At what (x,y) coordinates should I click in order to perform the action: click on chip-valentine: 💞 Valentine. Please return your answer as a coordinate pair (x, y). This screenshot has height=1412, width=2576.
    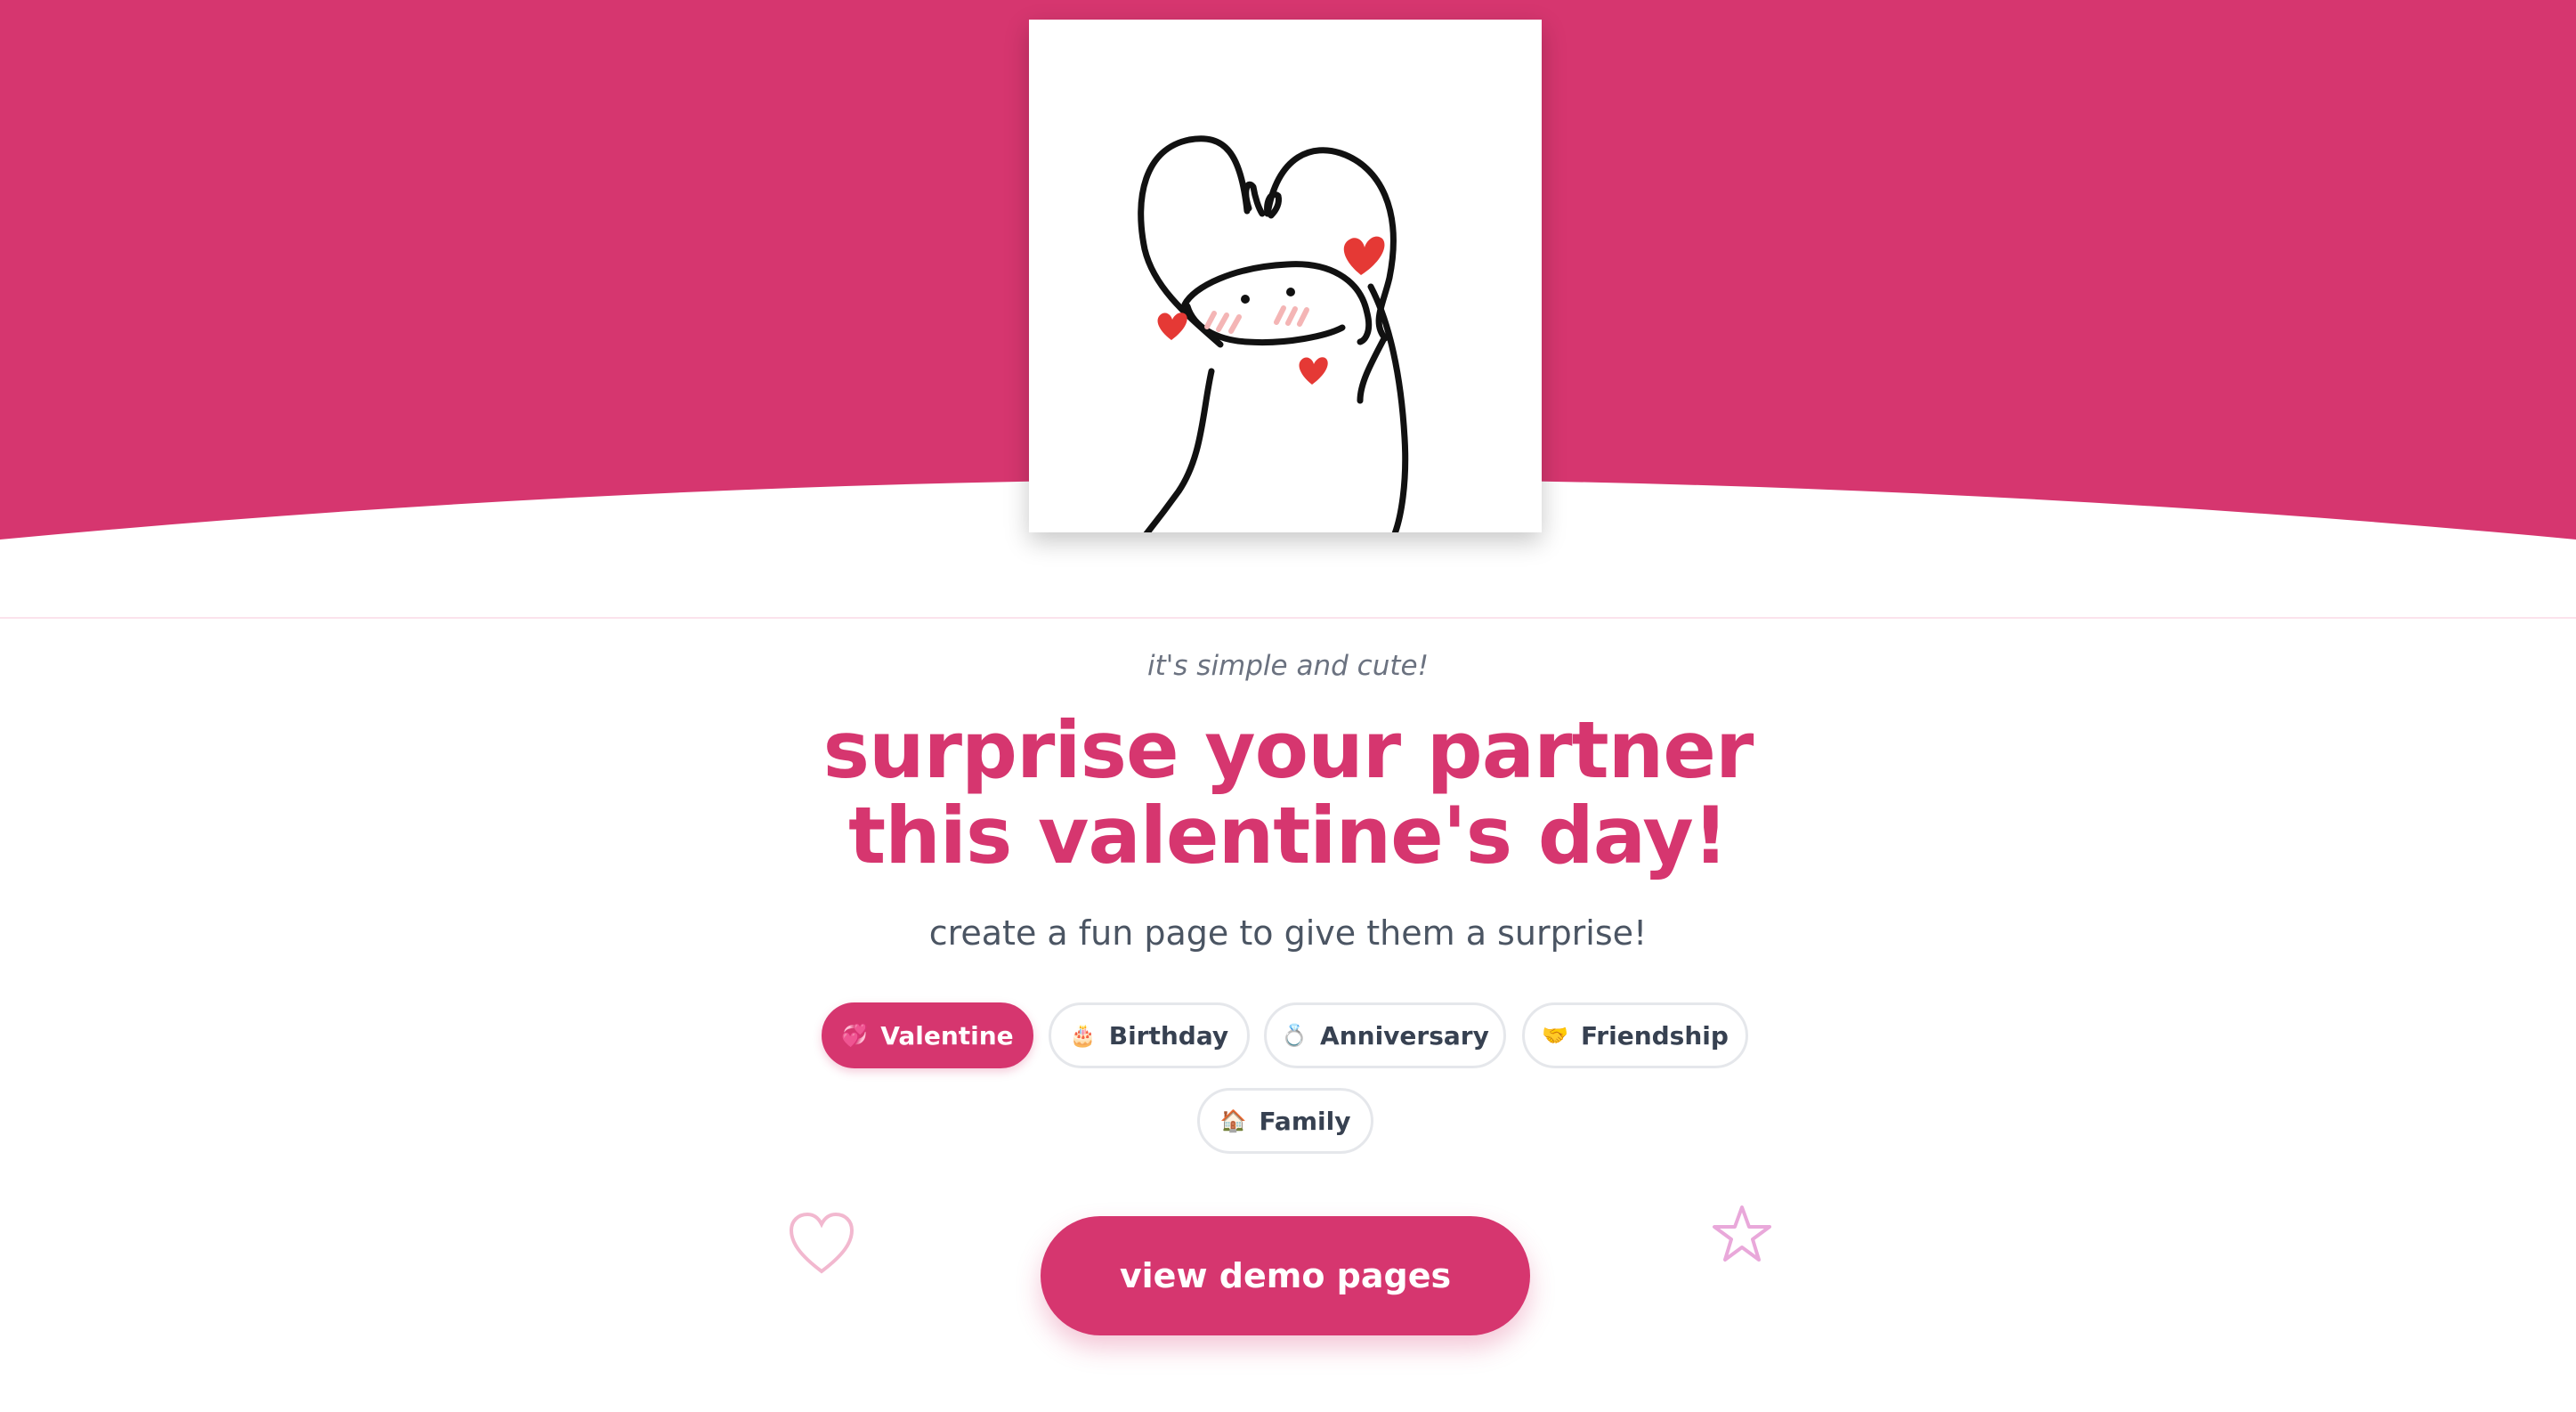
    Looking at the image, I should click on (928, 1035).